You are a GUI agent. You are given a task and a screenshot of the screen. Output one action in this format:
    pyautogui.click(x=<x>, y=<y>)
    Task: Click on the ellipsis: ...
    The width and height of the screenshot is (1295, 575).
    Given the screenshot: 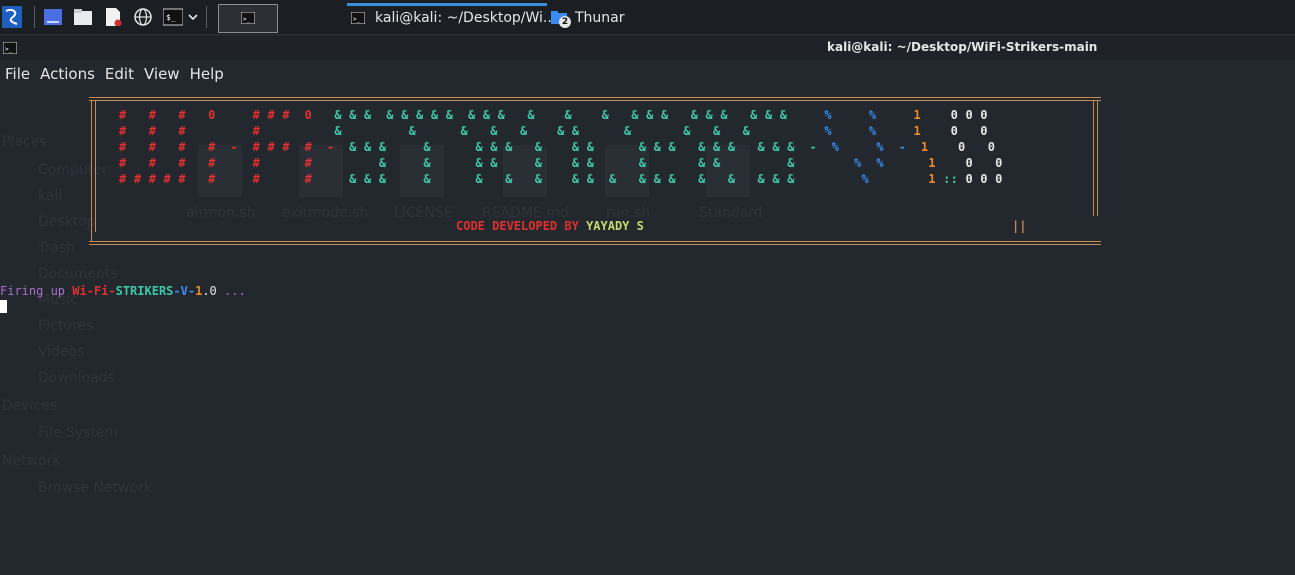 What is the action you would take?
    pyautogui.click(x=231, y=291)
    